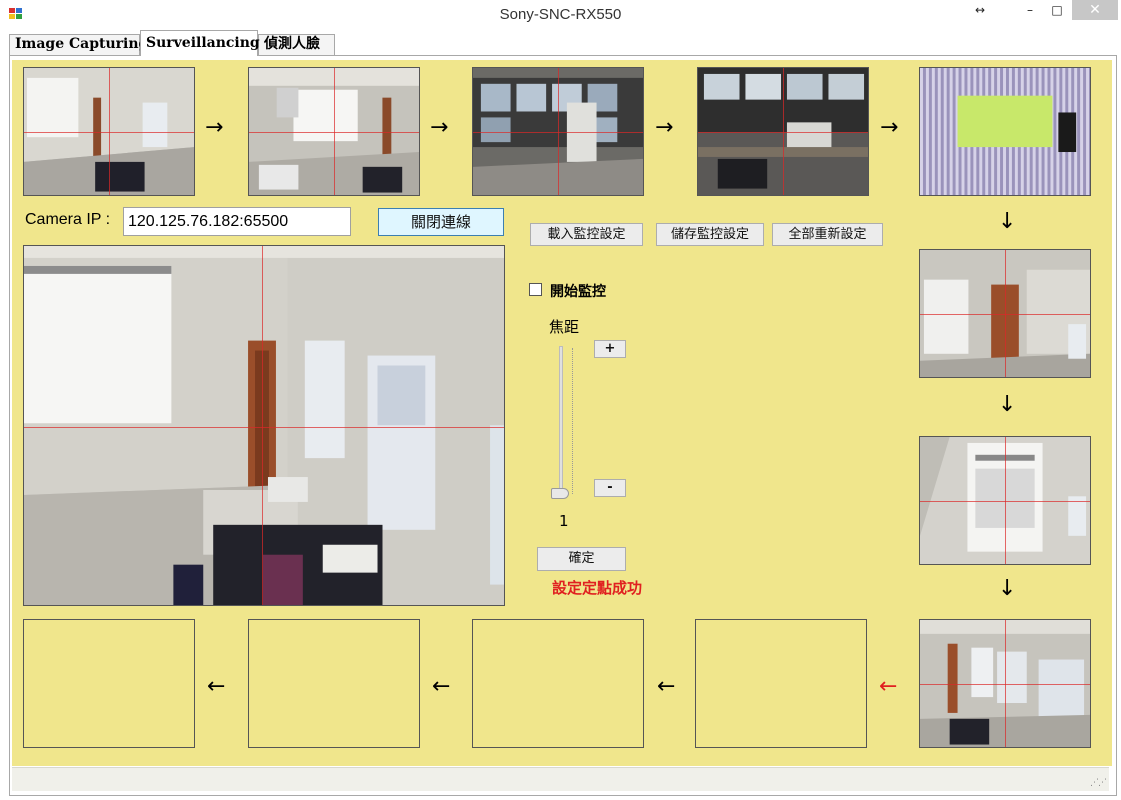 Image resolution: width=1121 pixels, height=800 pixels. Describe the element at coordinates (610, 349) in the screenshot. I see `zoom-in-button: +` at that location.